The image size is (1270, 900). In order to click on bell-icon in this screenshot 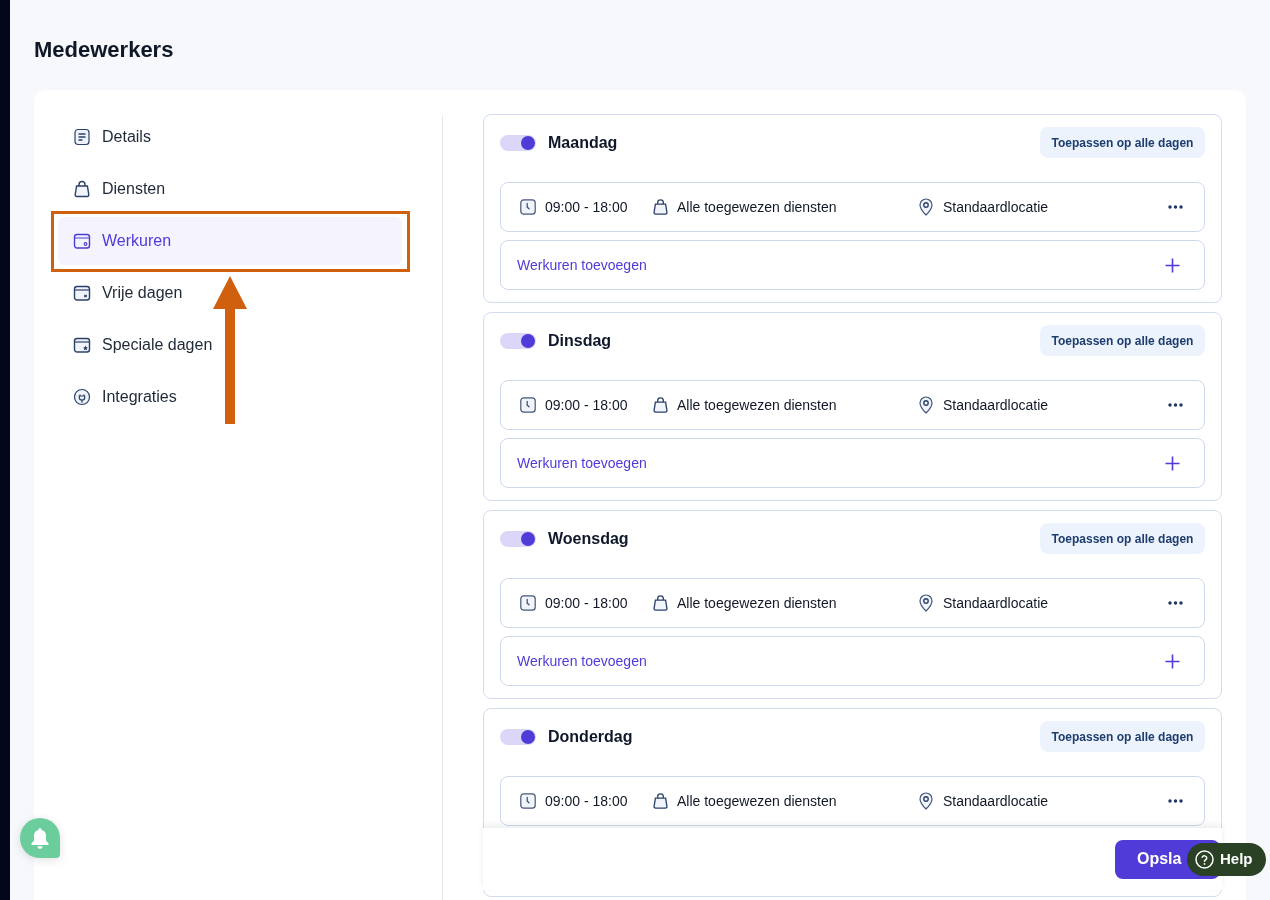, I will do `click(40, 838)`.